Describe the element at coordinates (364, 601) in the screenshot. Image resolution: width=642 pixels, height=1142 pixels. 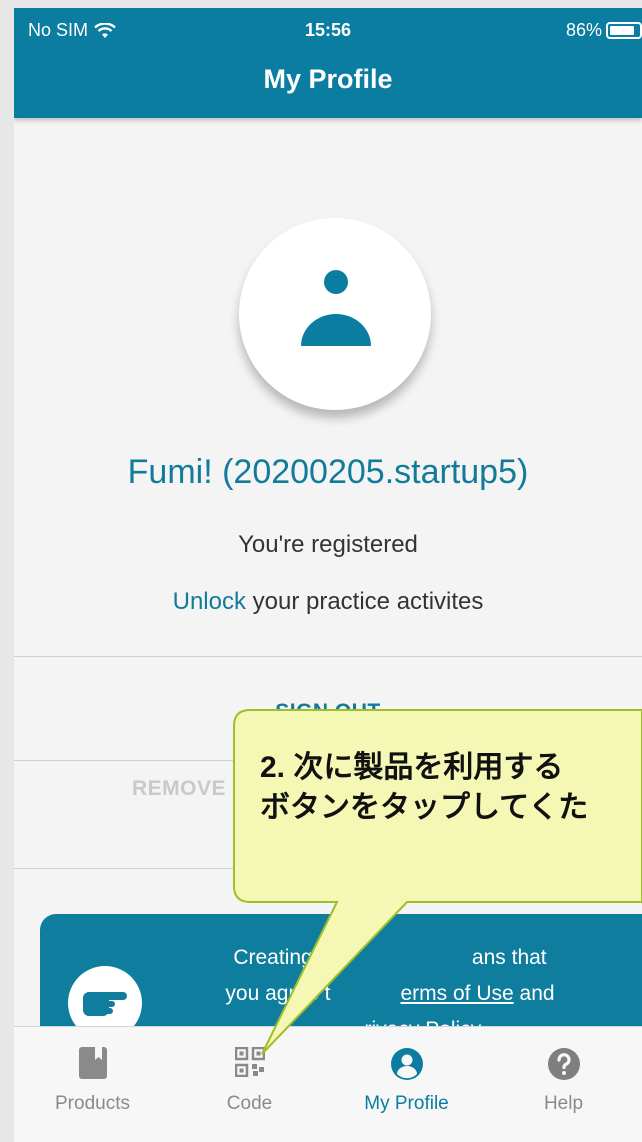
I see `unlock-message-text: your practice activites` at that location.